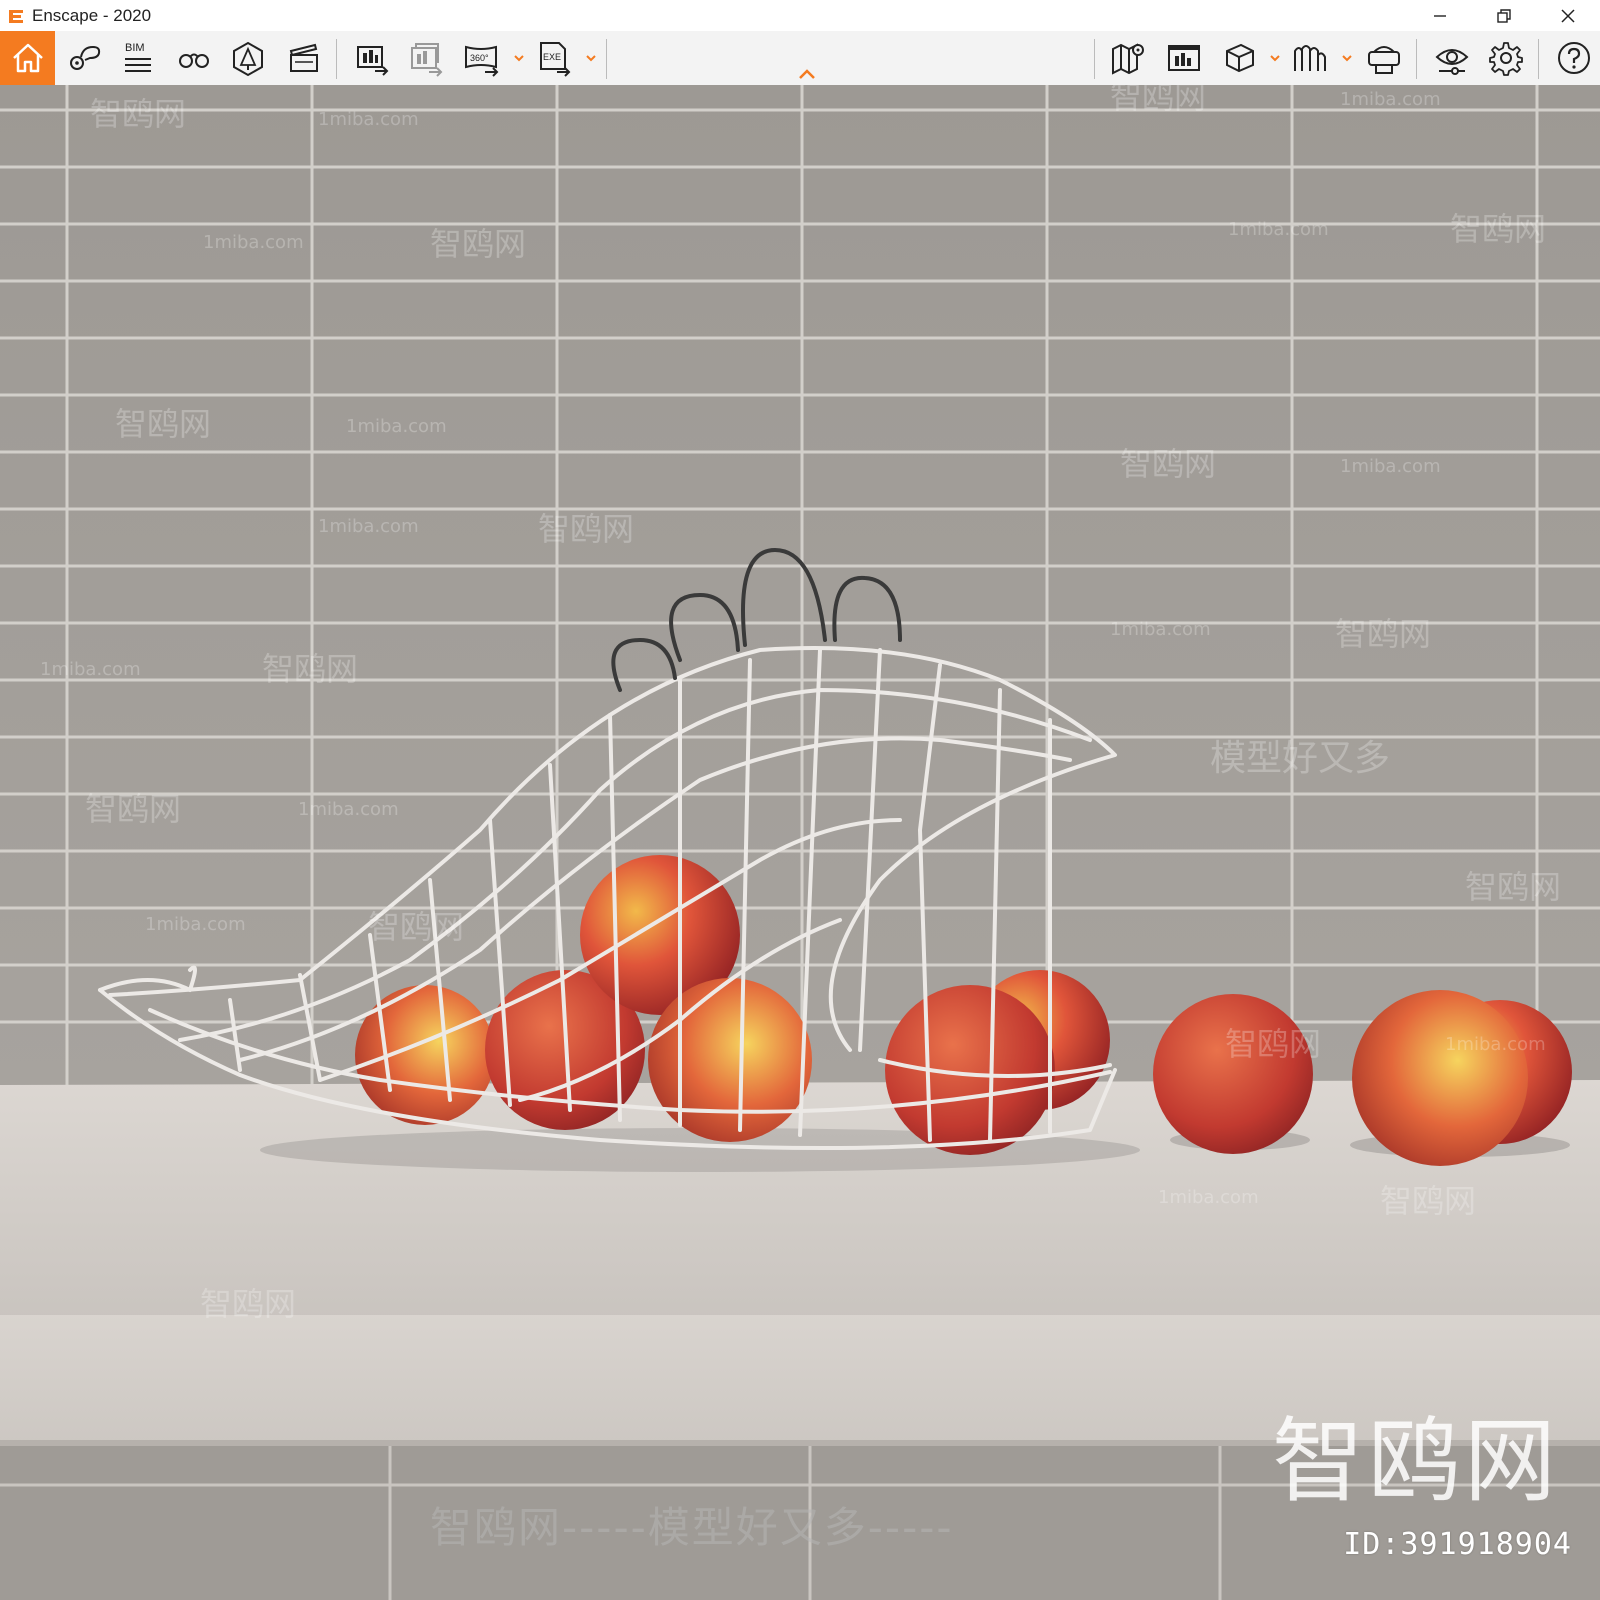  I want to click on live-update-button, so click(1184, 58).